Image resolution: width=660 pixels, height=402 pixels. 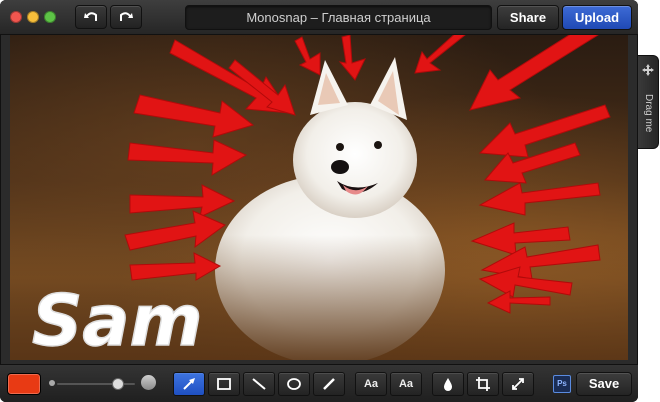 I want to click on arrow-icon, so click(x=189, y=384).